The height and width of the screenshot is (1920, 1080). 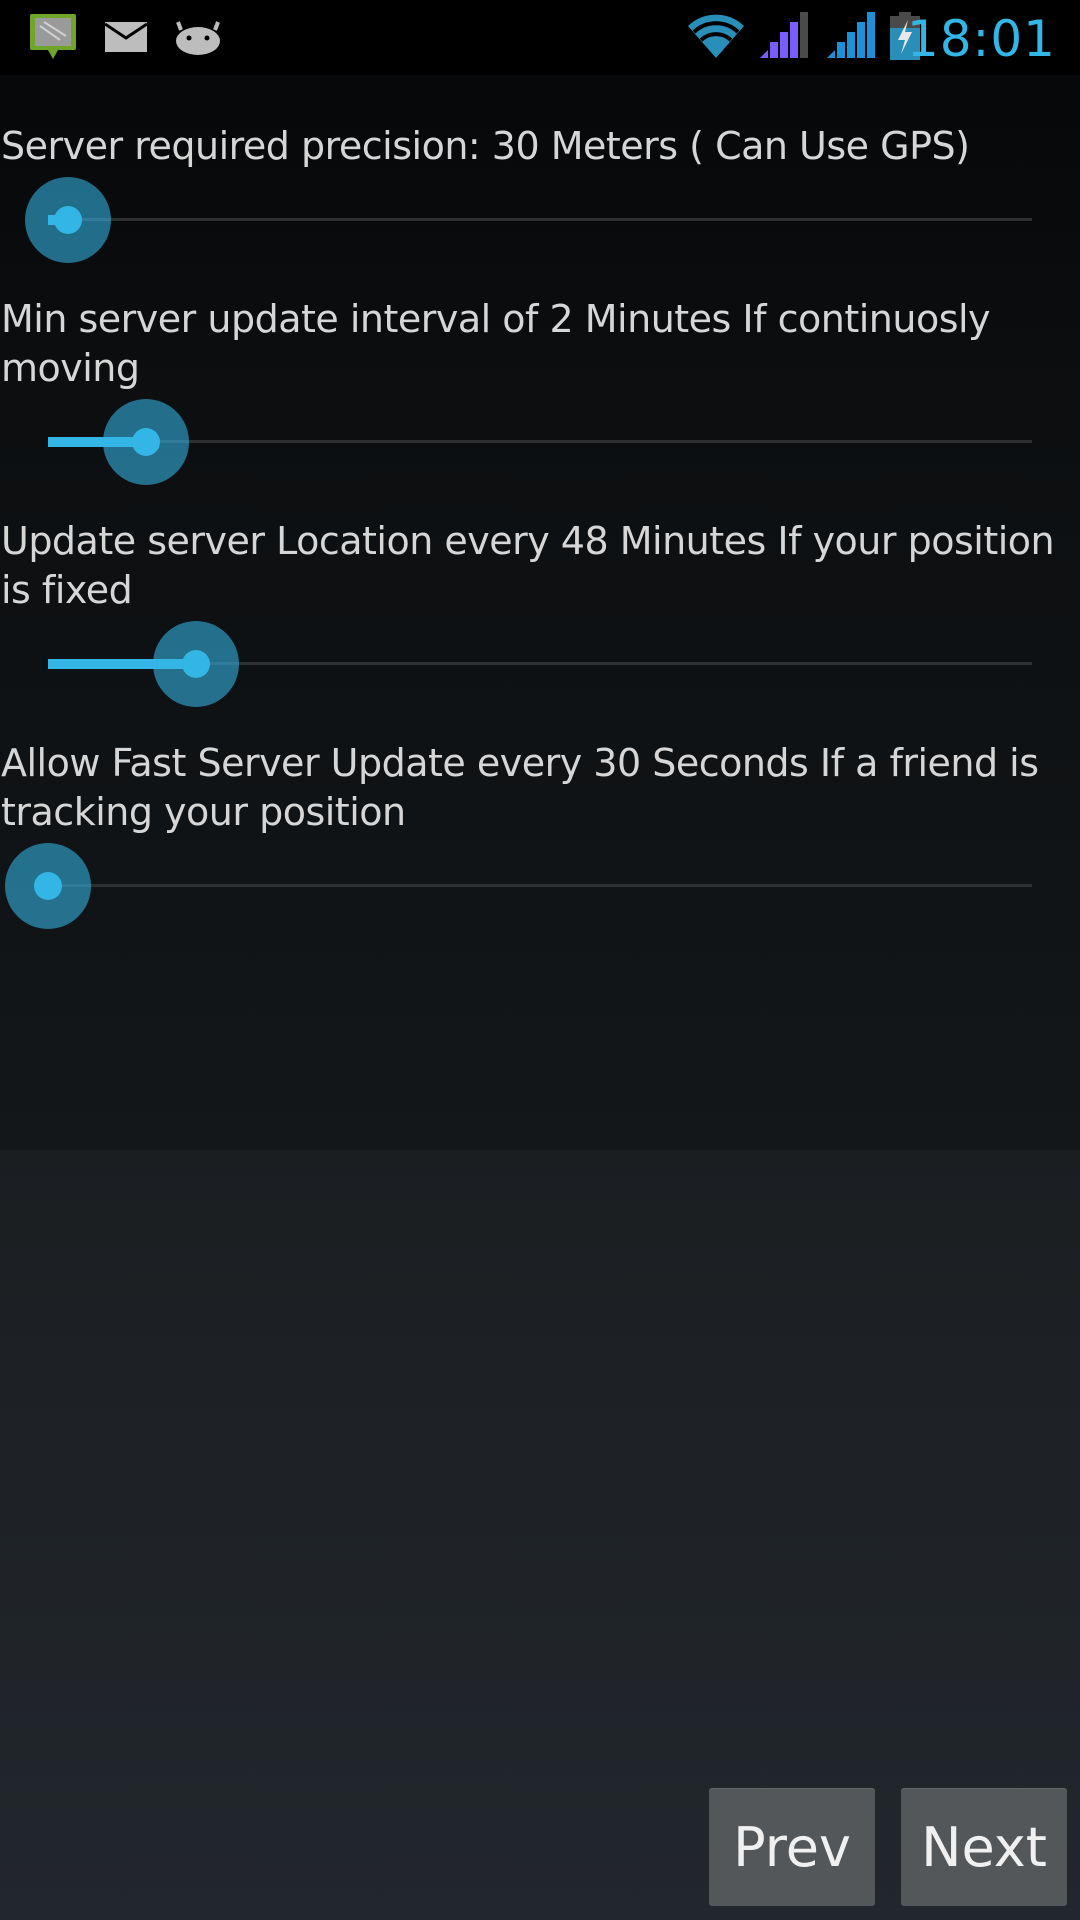 I want to click on status-bar: 18:01, so click(x=540, y=37).